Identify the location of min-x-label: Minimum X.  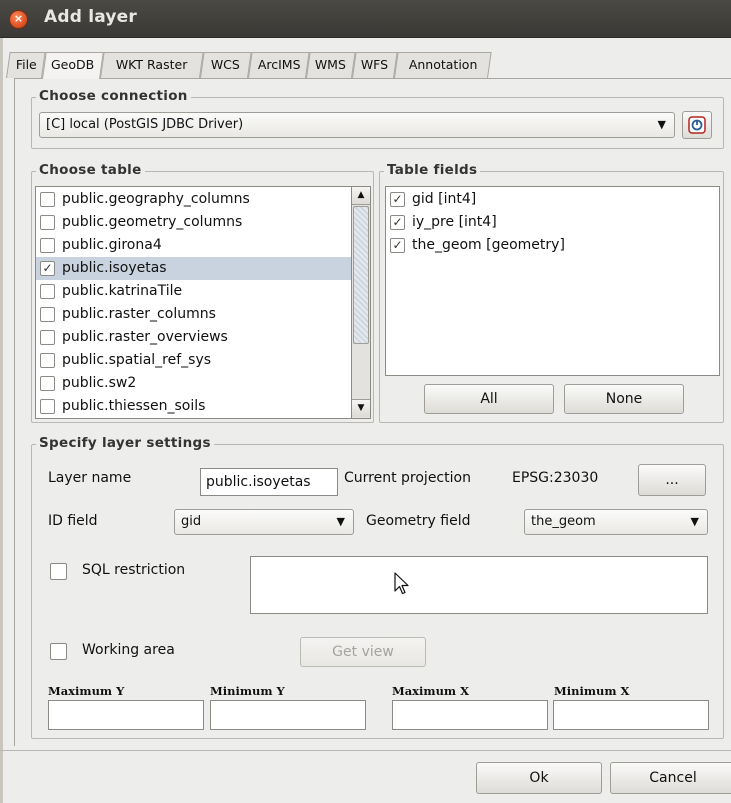
(592, 691).